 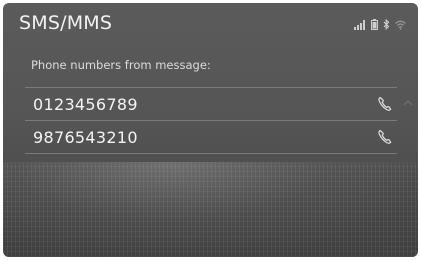 What do you see at coordinates (85, 137) in the screenshot?
I see `phone-number: 9876543210` at bounding box center [85, 137].